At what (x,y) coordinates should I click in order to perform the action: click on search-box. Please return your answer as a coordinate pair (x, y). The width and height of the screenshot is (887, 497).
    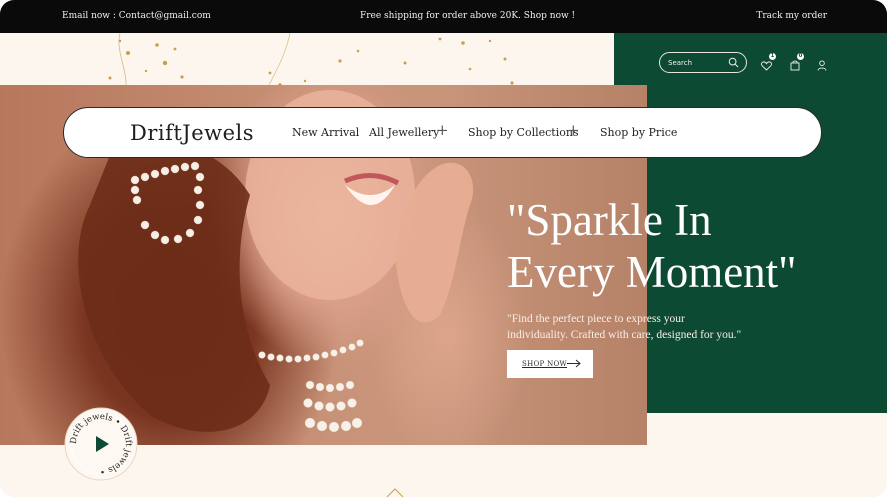
    Looking at the image, I should click on (703, 62).